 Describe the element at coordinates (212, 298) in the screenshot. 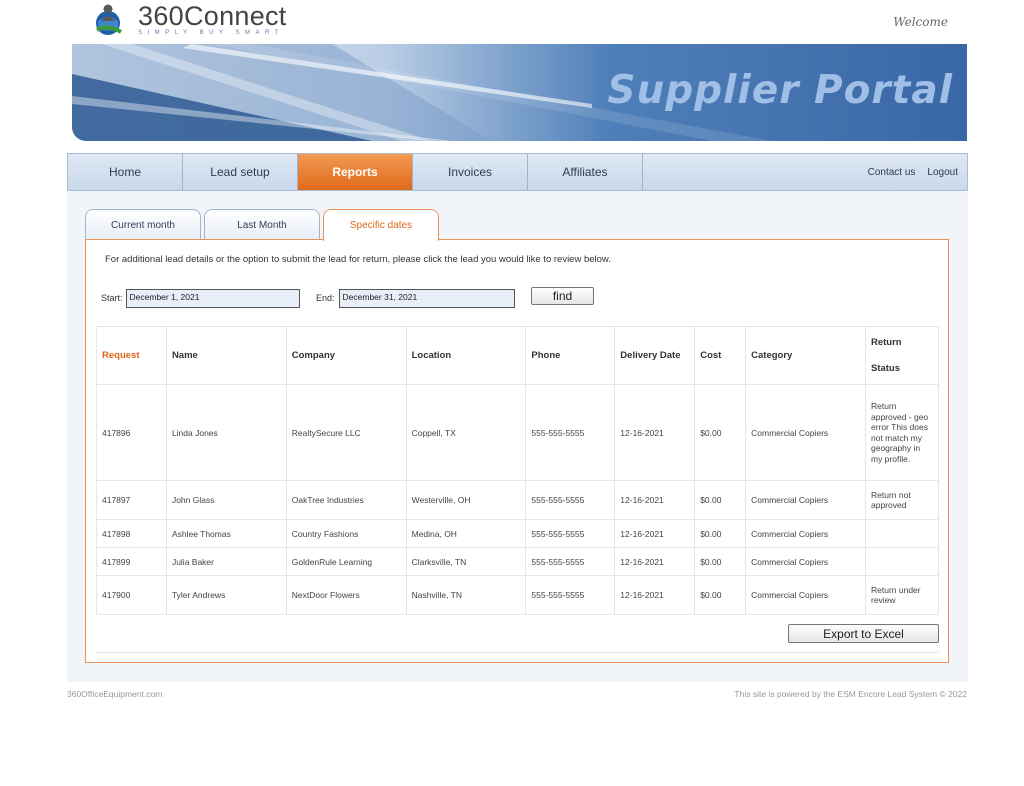

I see `start-date-input: December 1, 2021` at that location.